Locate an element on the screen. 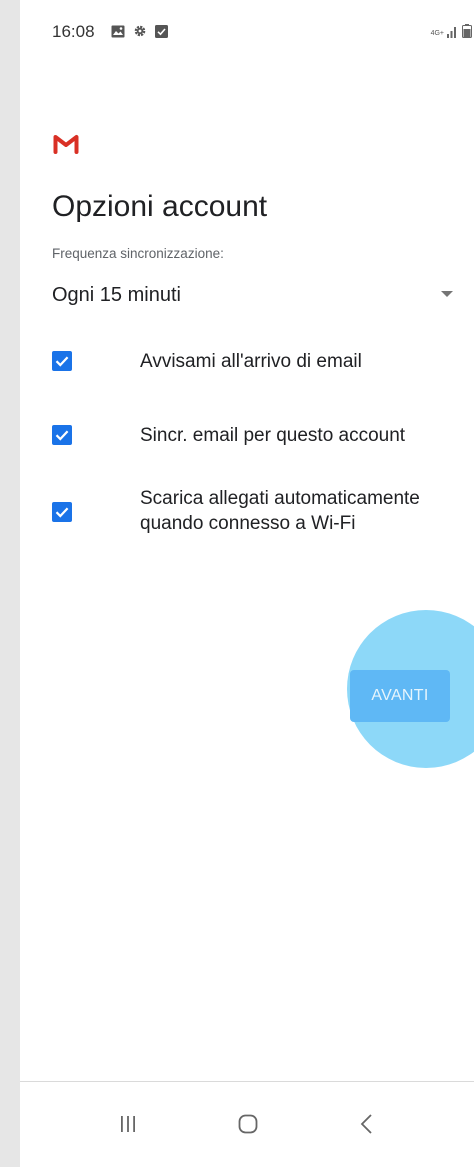 This screenshot has width=474, height=1167. home-button is located at coordinates (248, 1124).